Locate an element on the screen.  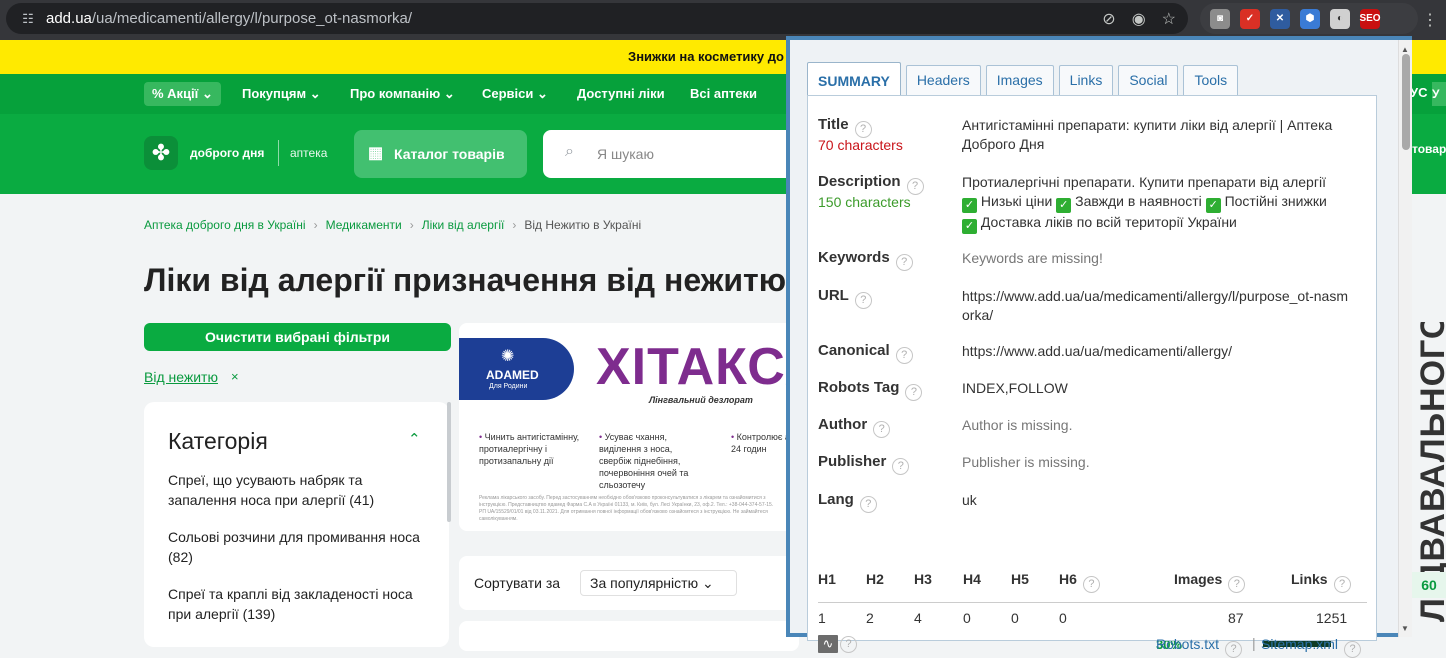
banner-product-name: ХІТАКСА is located at coordinates (697, 367).